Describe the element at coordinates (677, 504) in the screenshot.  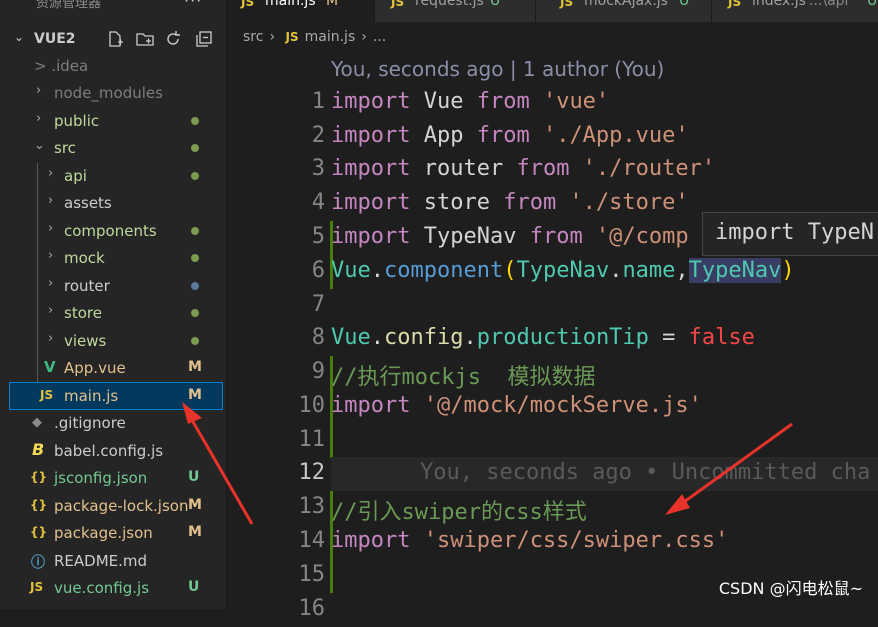
I see `red-arrowhead-right` at that location.